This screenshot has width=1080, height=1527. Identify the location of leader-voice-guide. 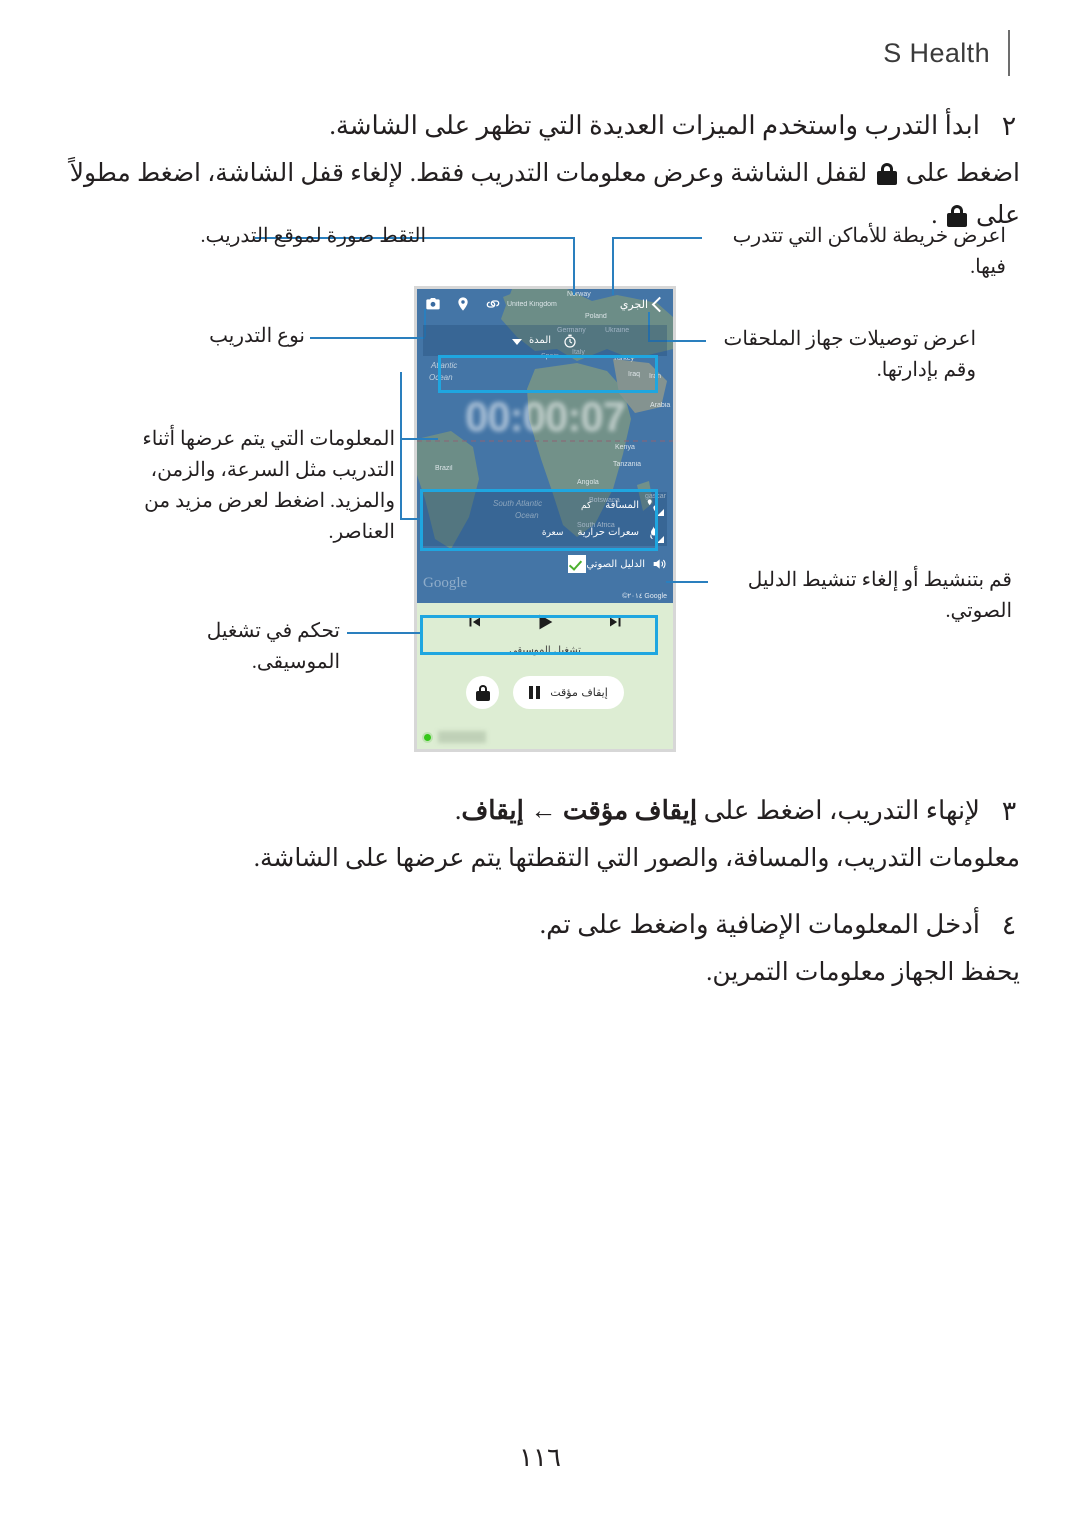
(687, 582).